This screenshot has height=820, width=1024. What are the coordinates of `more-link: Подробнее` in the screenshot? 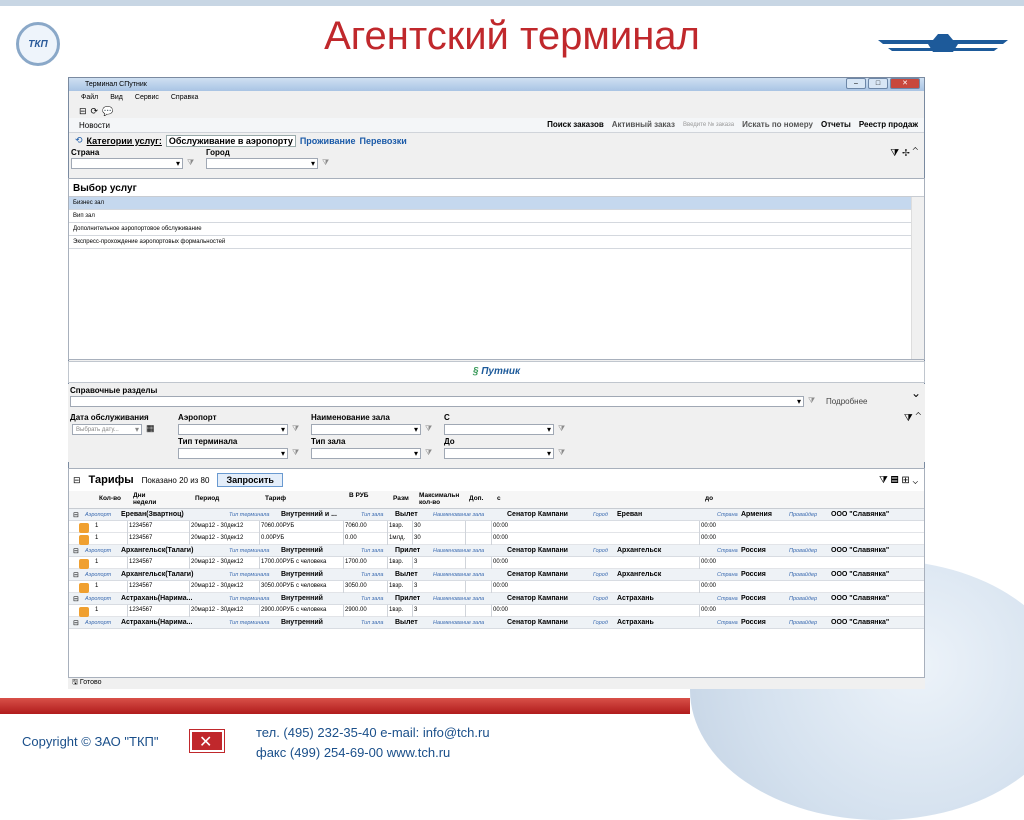 It's located at (847, 401).